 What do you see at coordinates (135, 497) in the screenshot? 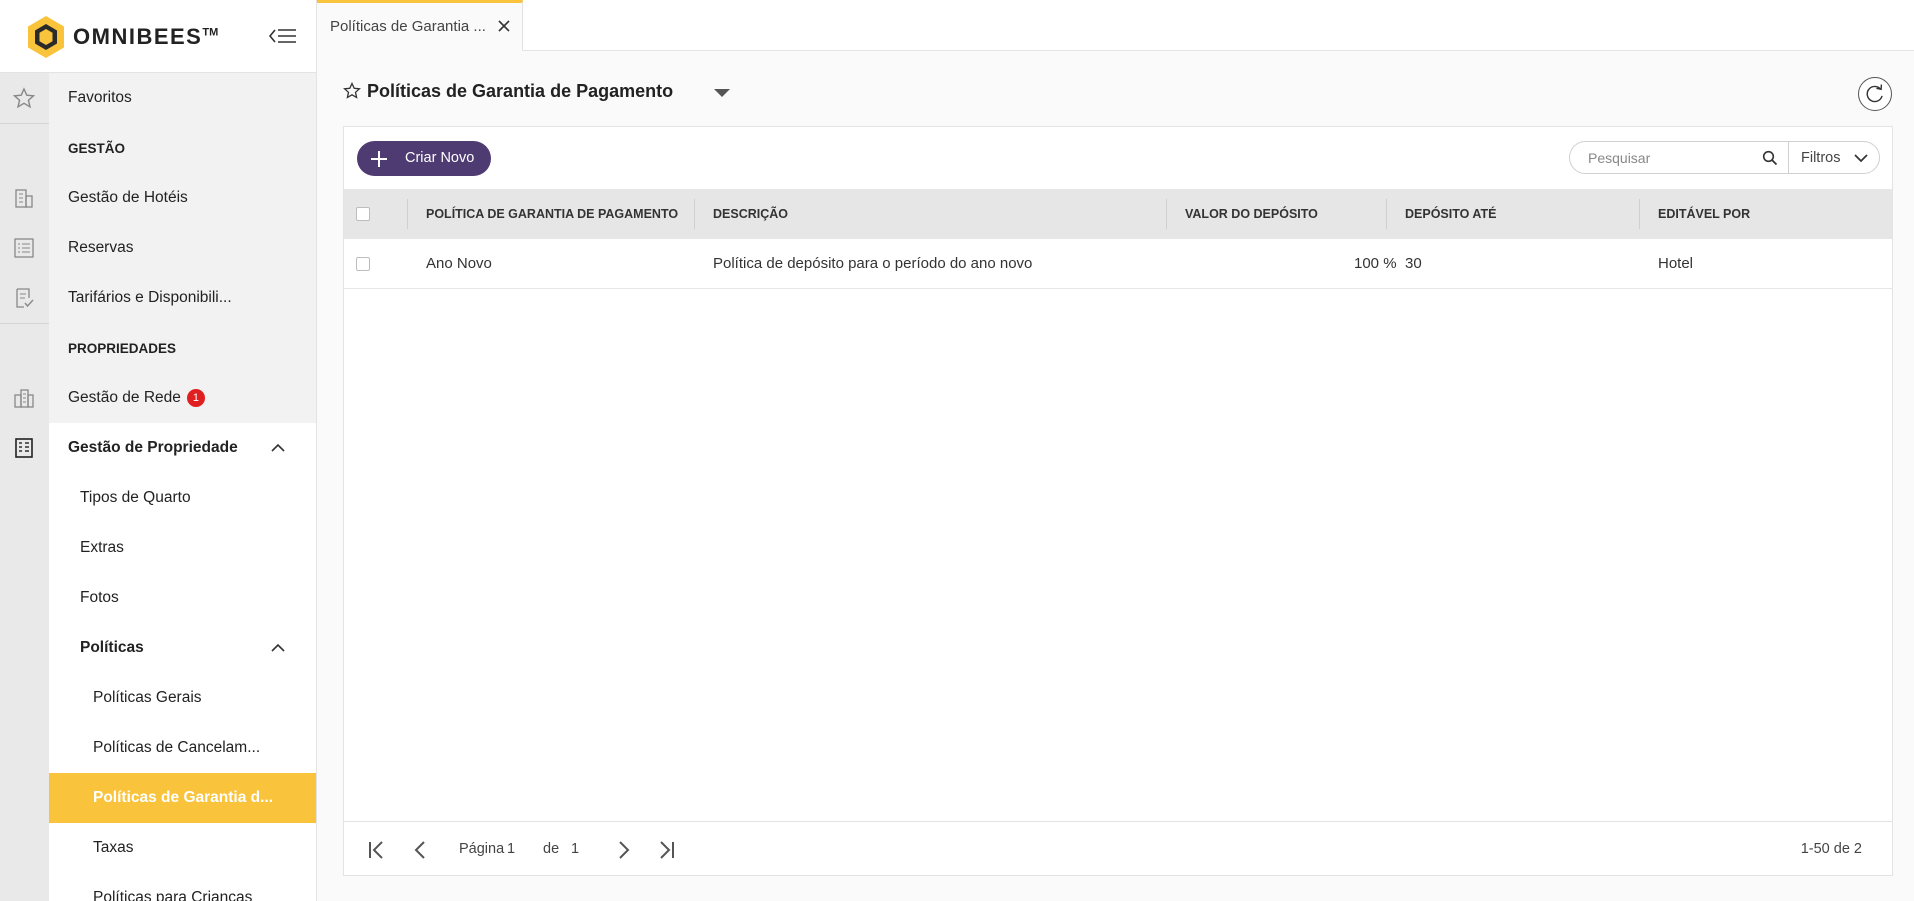
I see `sidebar-item-label: Tipos de Quarto` at bounding box center [135, 497].